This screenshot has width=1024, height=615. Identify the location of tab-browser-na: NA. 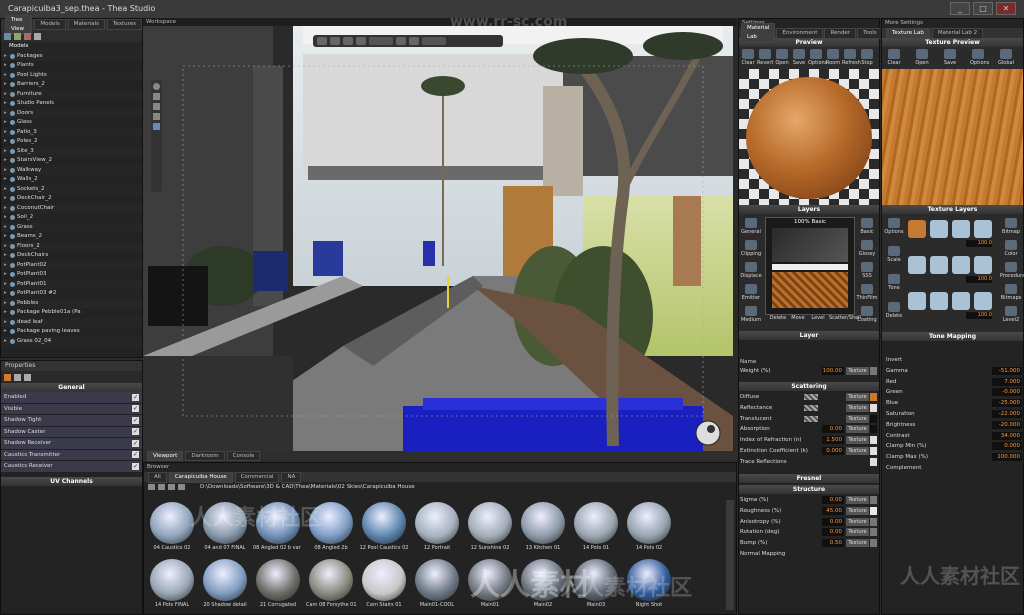
(291, 477).